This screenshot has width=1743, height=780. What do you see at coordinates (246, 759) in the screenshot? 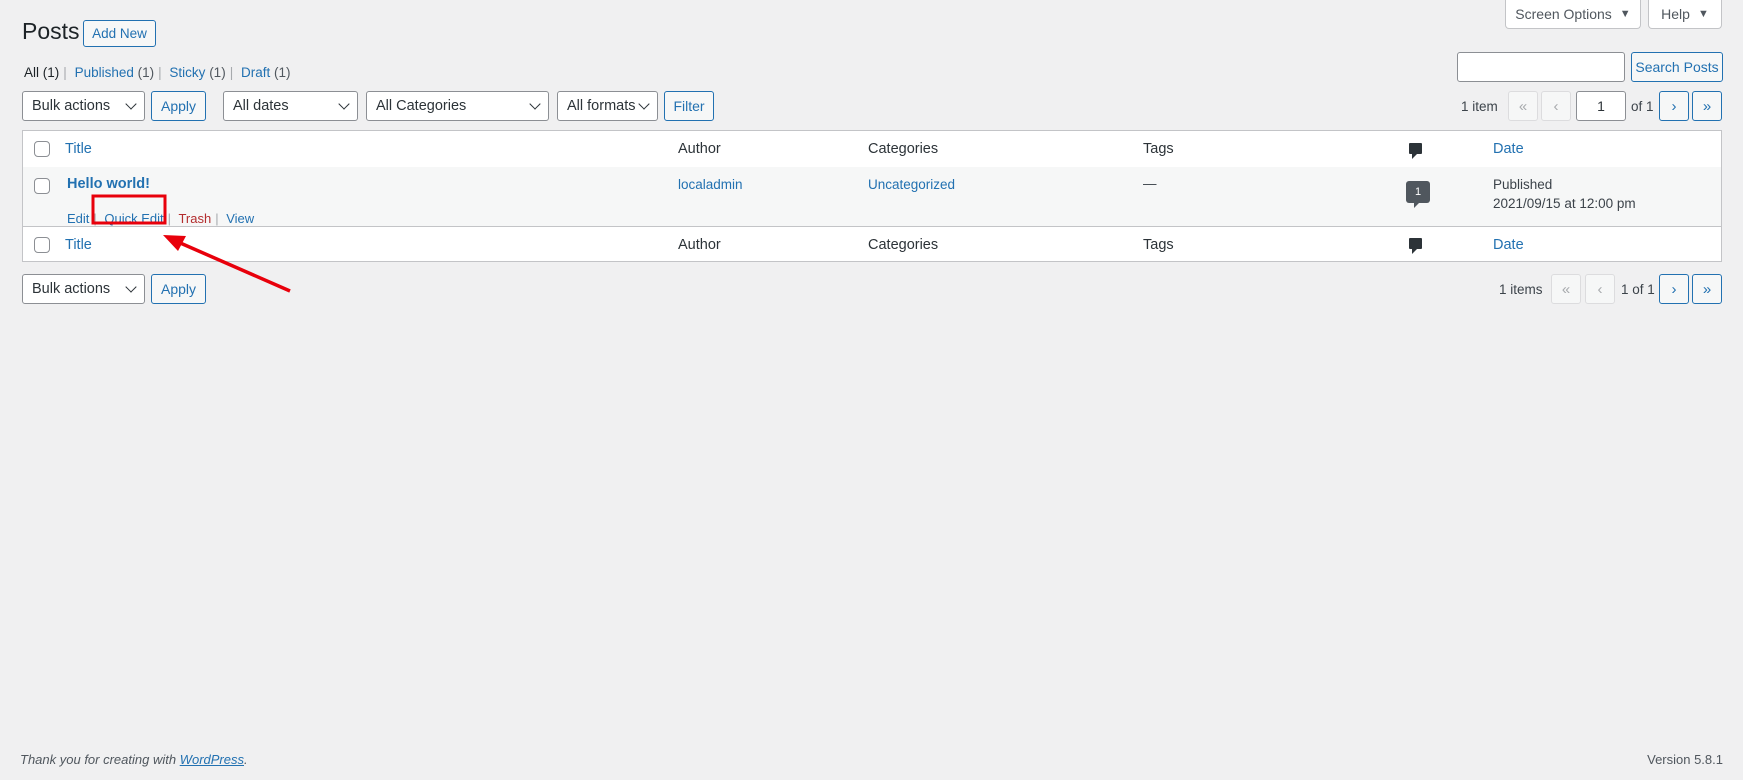
I see `footer-thanks-suffix: .` at bounding box center [246, 759].